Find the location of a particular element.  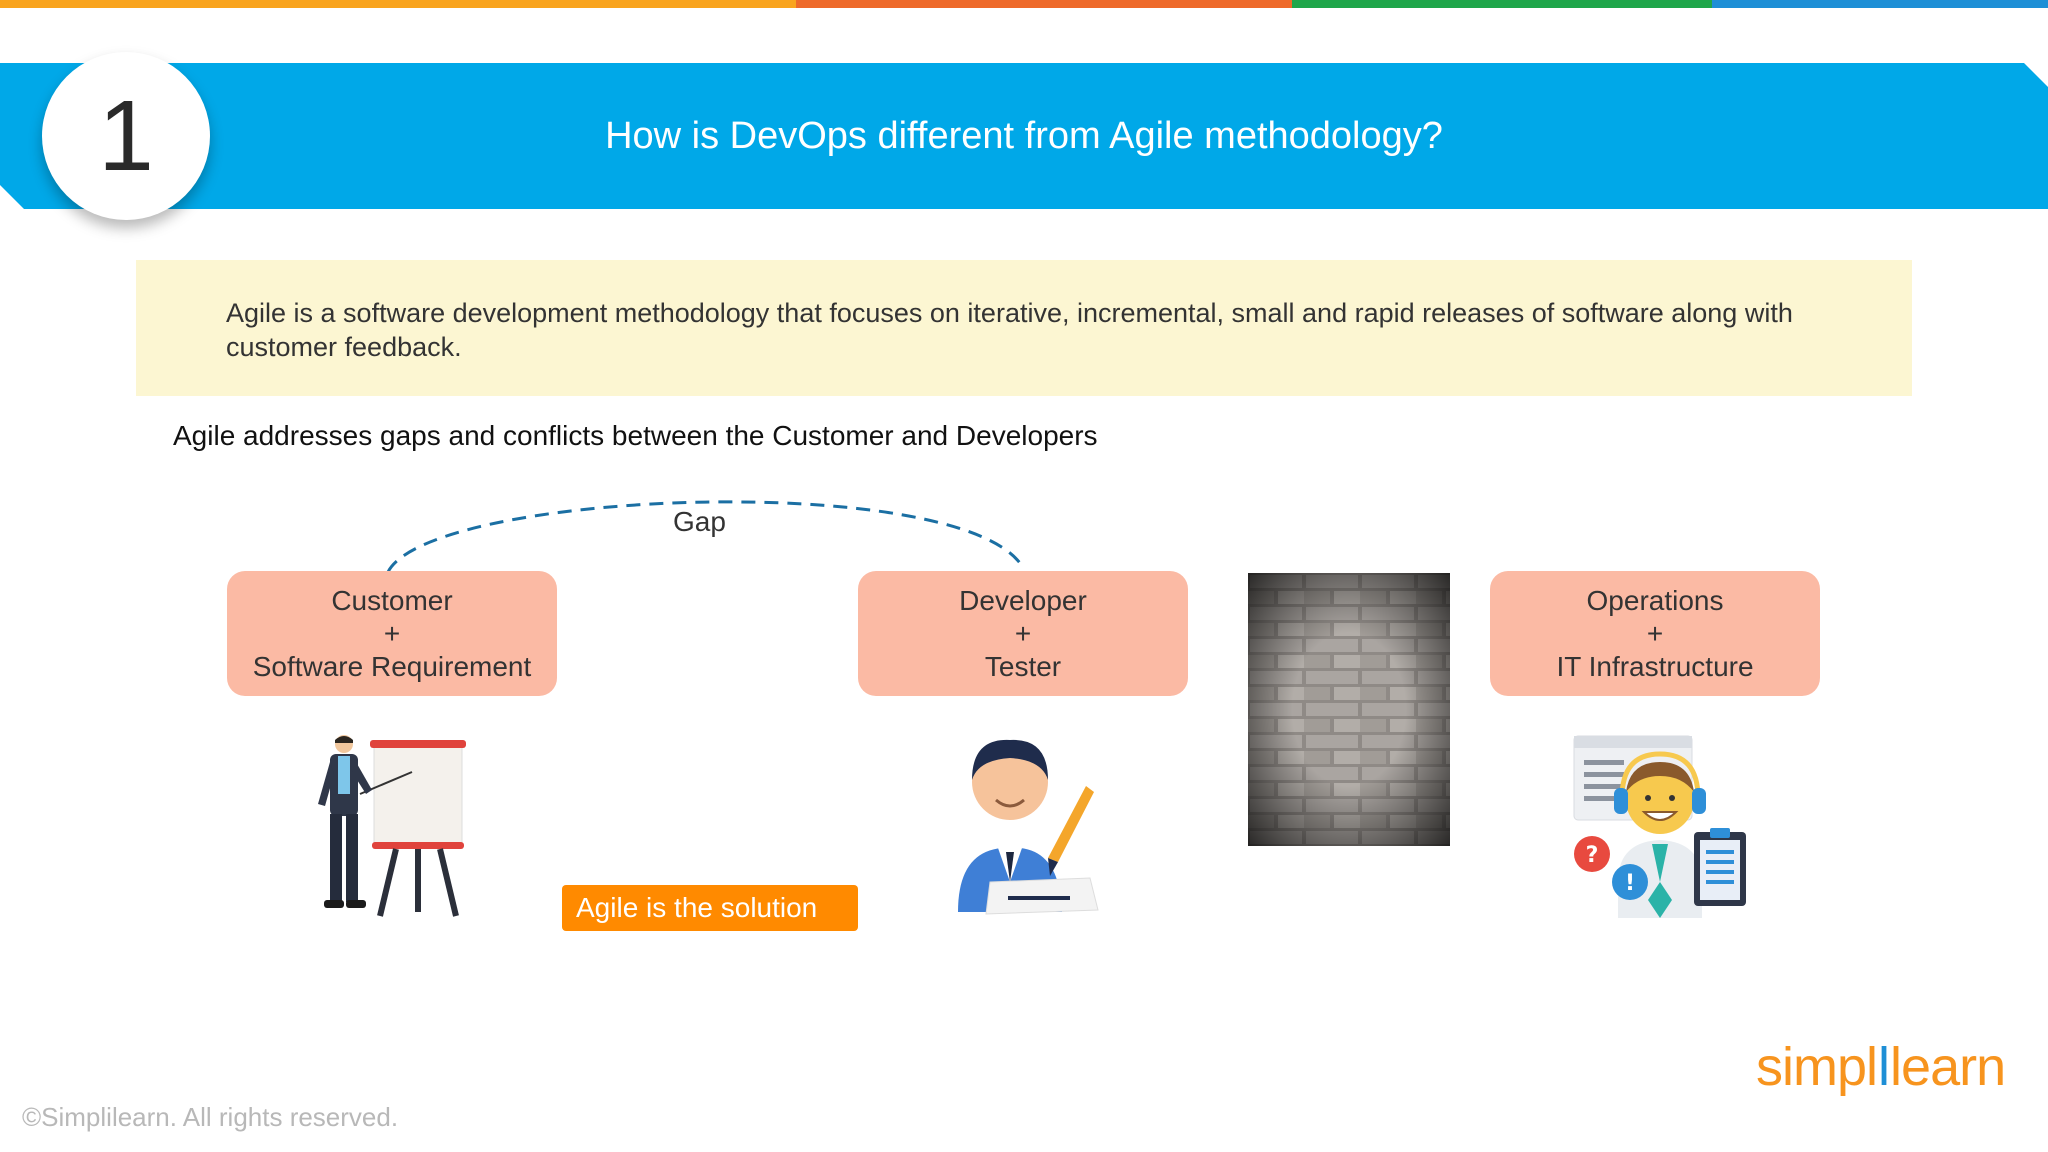

customer-plus: + is located at coordinates (392, 633).